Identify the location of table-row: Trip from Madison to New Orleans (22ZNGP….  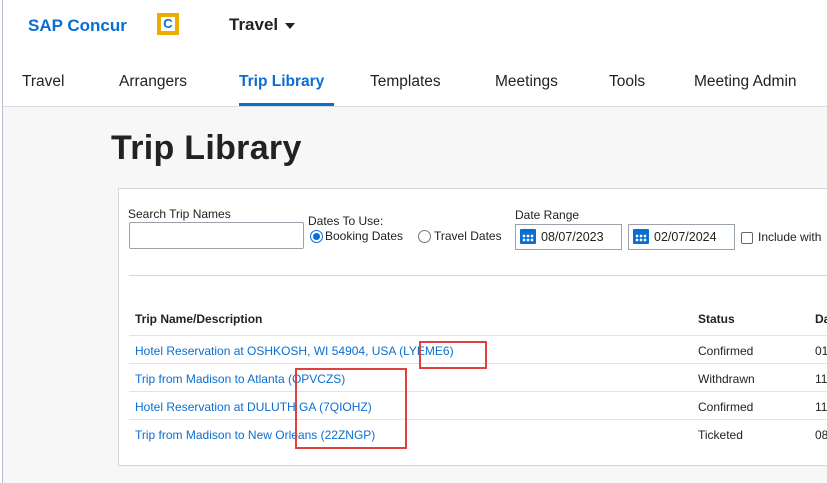
(478, 435).